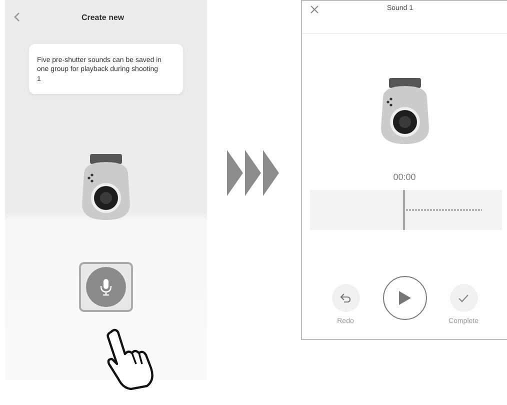 This screenshot has height=405, width=507. I want to click on checkmark-icon, so click(463, 298).